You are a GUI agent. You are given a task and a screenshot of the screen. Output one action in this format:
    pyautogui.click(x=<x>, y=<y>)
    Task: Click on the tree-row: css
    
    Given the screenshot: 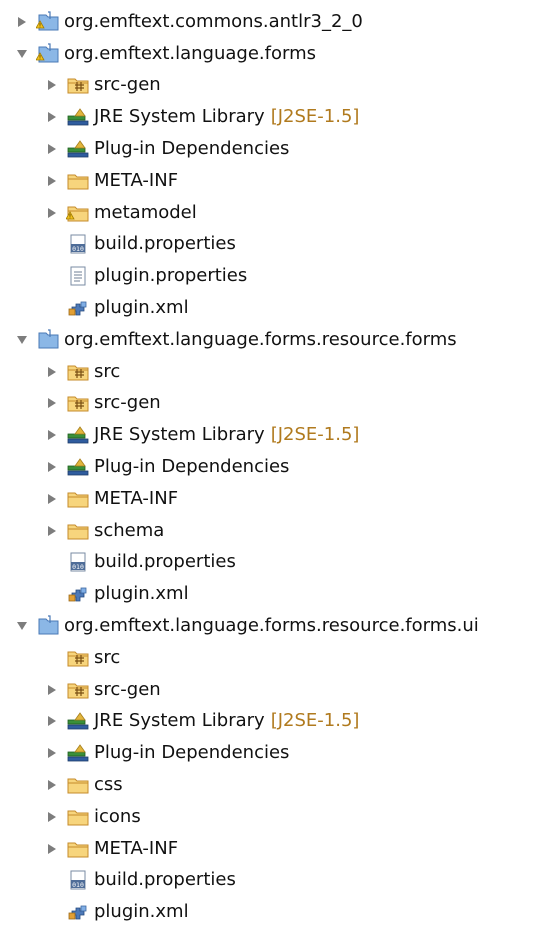 What is the action you would take?
    pyautogui.click(x=267, y=785)
    